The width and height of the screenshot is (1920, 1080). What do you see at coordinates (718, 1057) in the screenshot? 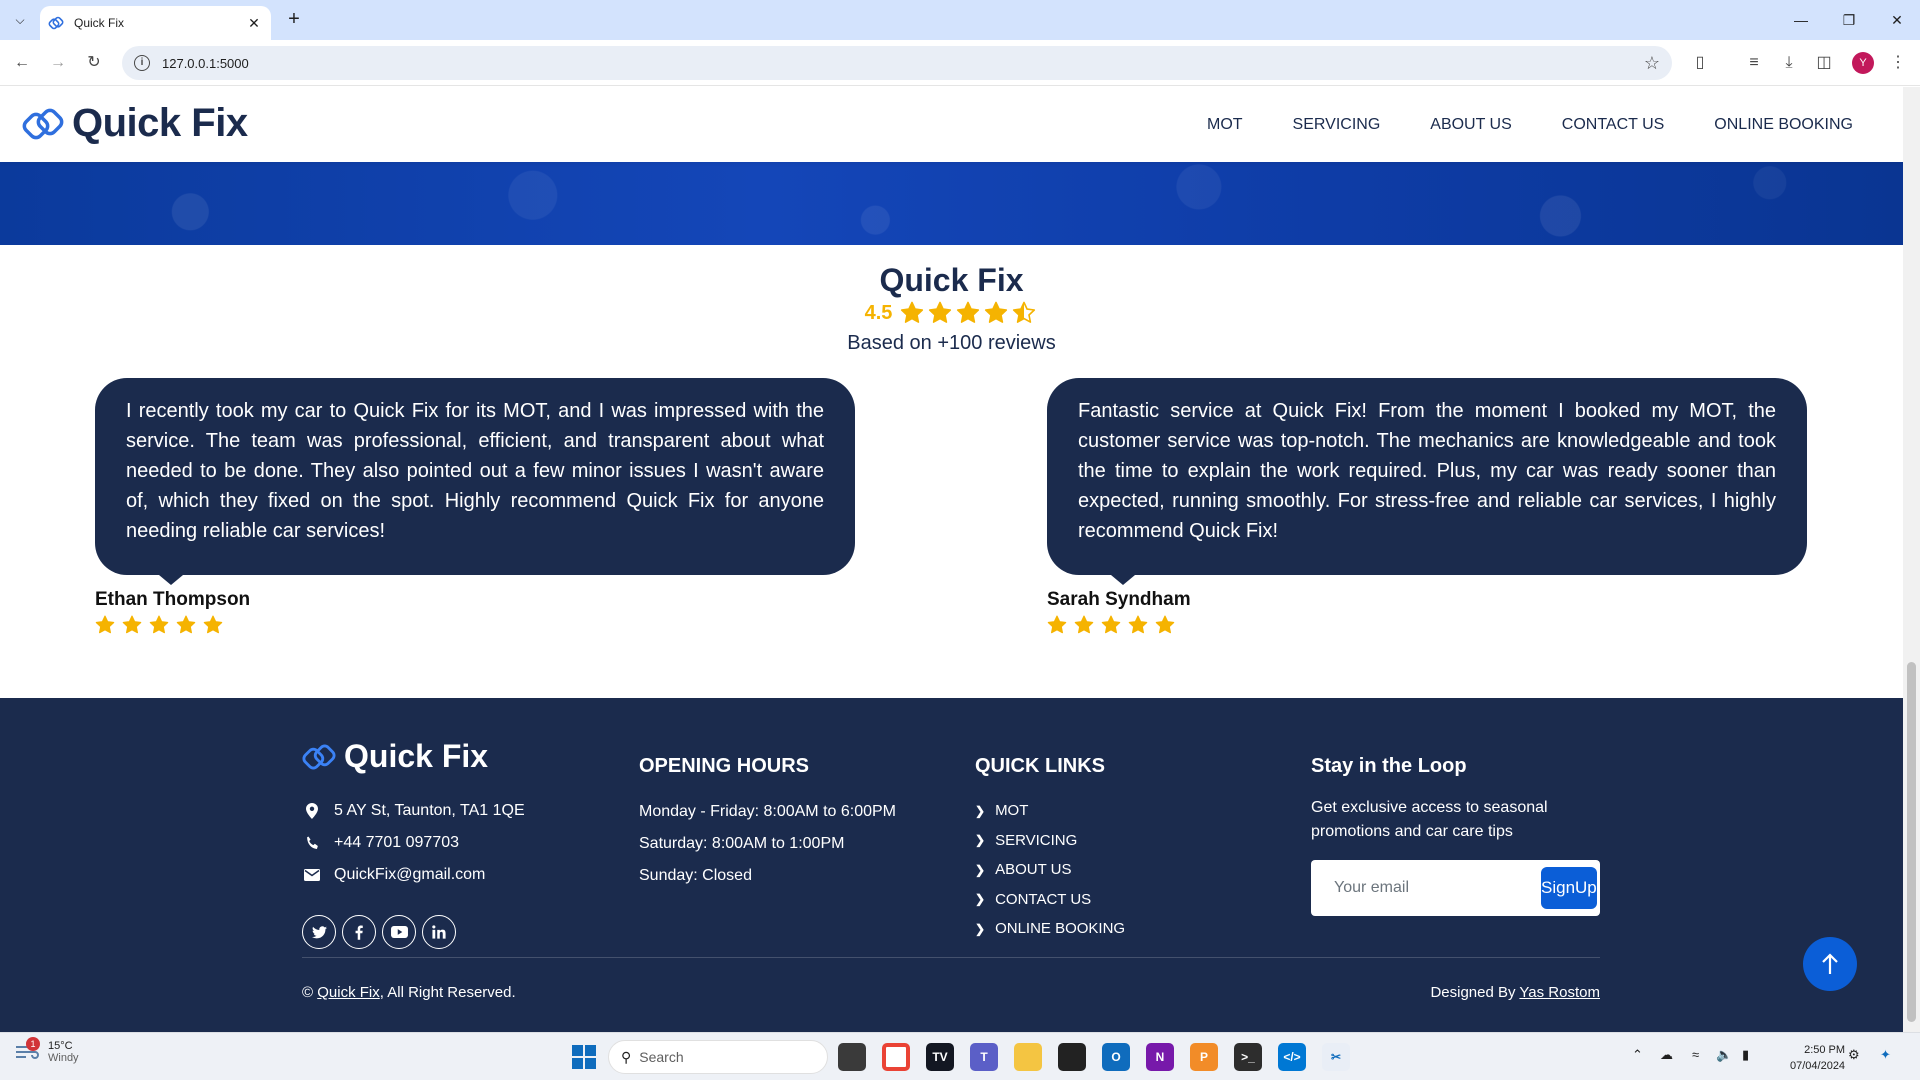
I see `taskbar-search: ⚲ Search` at bounding box center [718, 1057].